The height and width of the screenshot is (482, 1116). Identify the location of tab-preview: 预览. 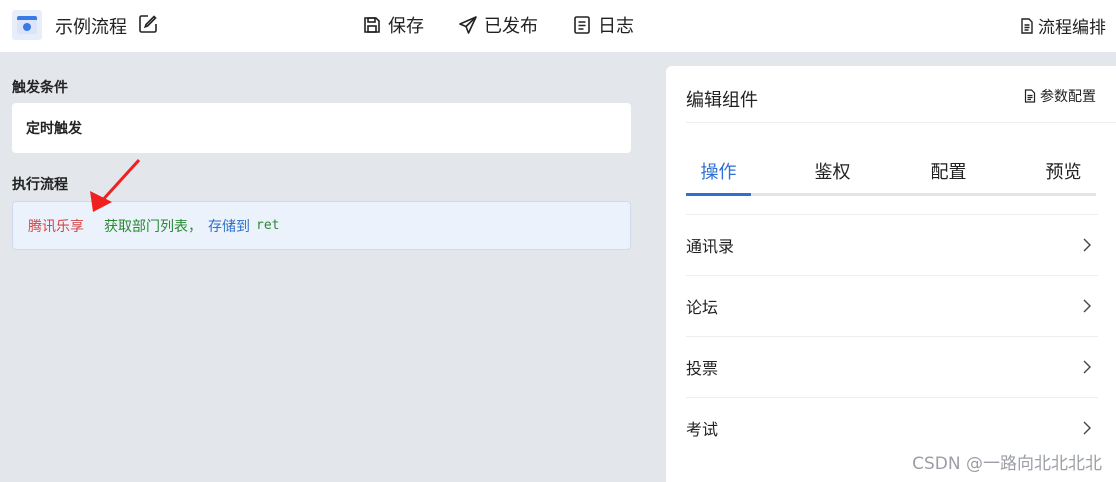
(1063, 171).